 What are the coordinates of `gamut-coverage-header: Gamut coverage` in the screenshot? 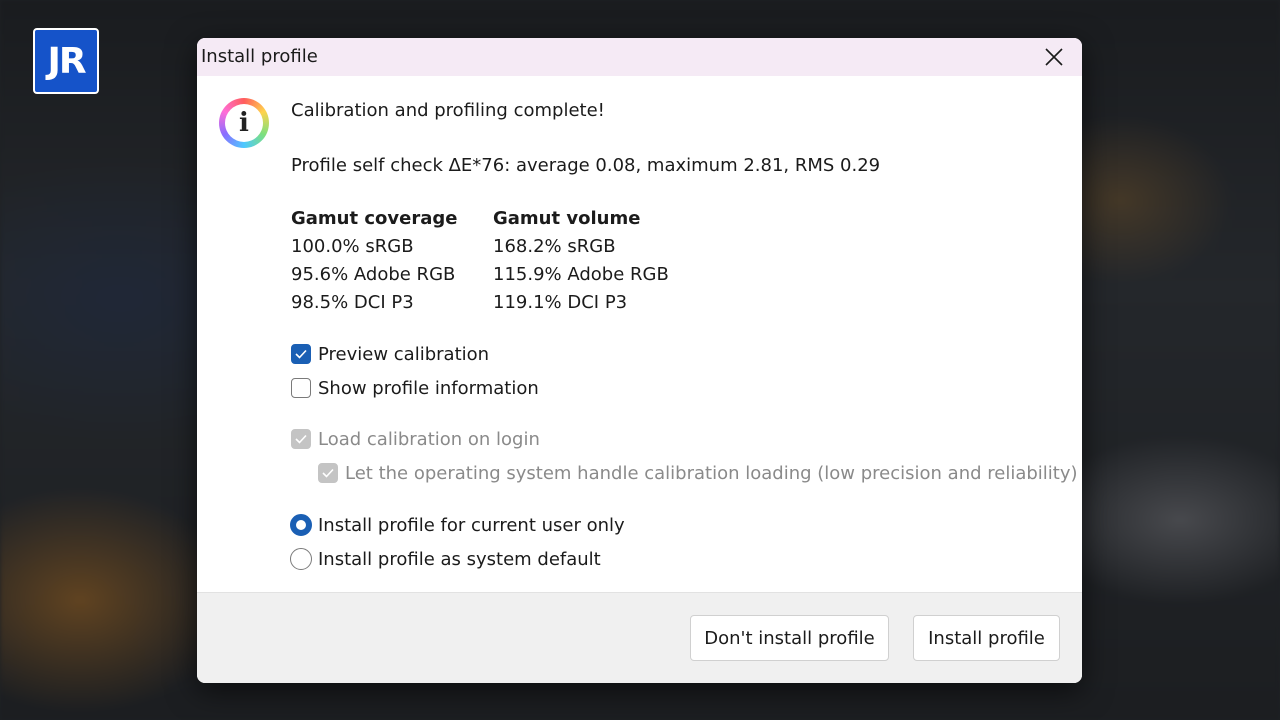 It's located at (374, 218).